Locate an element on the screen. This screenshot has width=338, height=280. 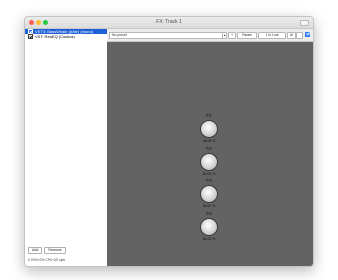
knob-value: 48.08 % is located at coordinates (209, 141).